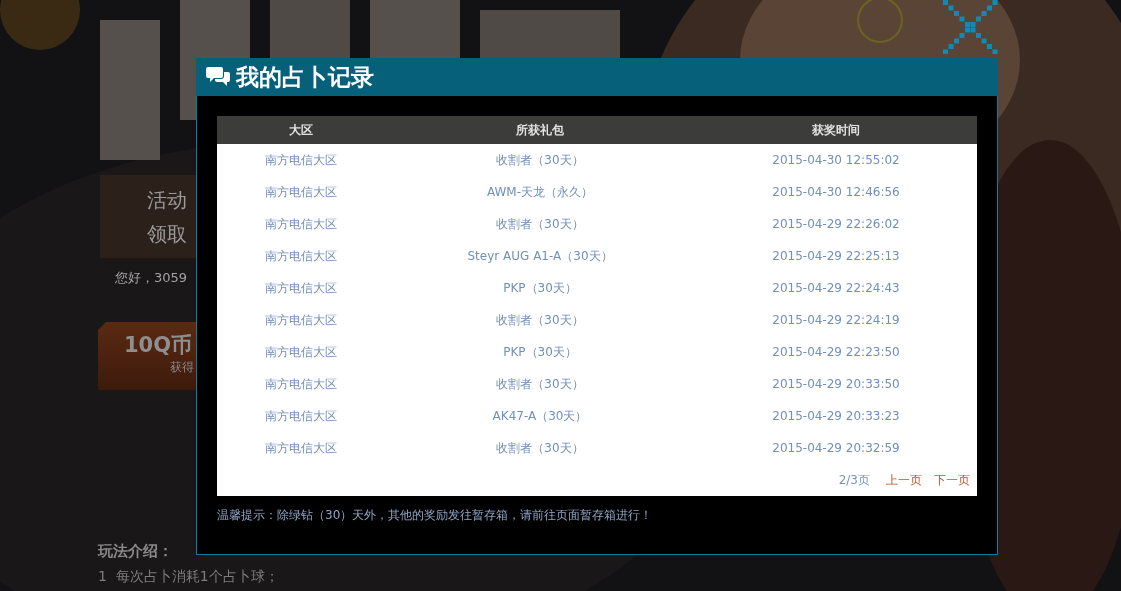 This screenshot has height=591, width=1121. What do you see at coordinates (854, 480) in the screenshot?
I see `page-indicator: 2/3页` at bounding box center [854, 480].